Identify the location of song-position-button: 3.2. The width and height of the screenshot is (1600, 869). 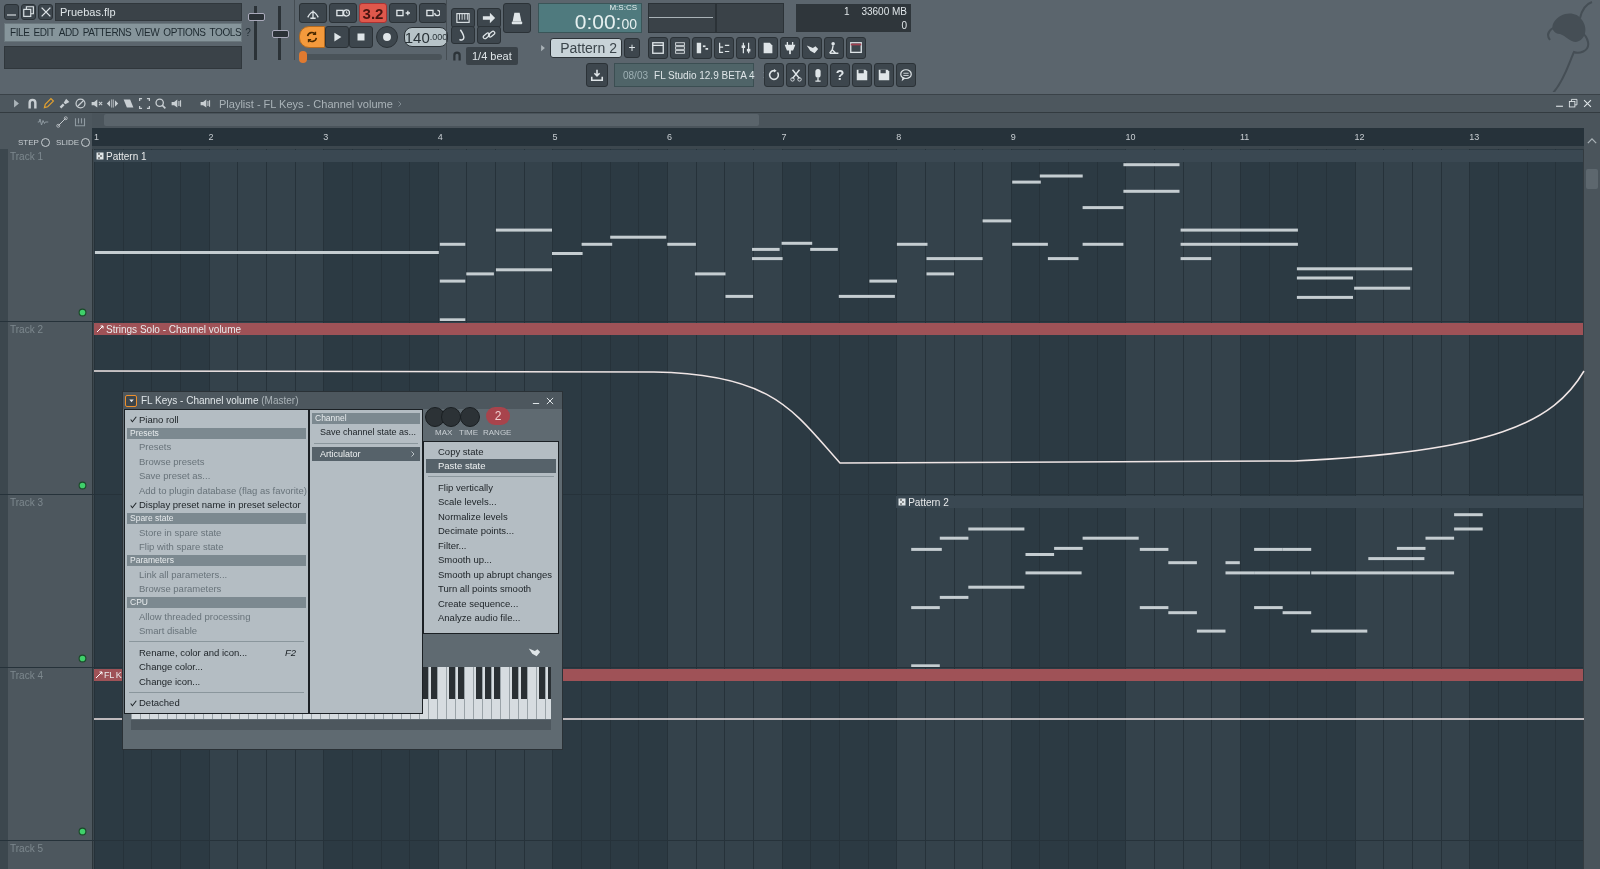
(373, 13).